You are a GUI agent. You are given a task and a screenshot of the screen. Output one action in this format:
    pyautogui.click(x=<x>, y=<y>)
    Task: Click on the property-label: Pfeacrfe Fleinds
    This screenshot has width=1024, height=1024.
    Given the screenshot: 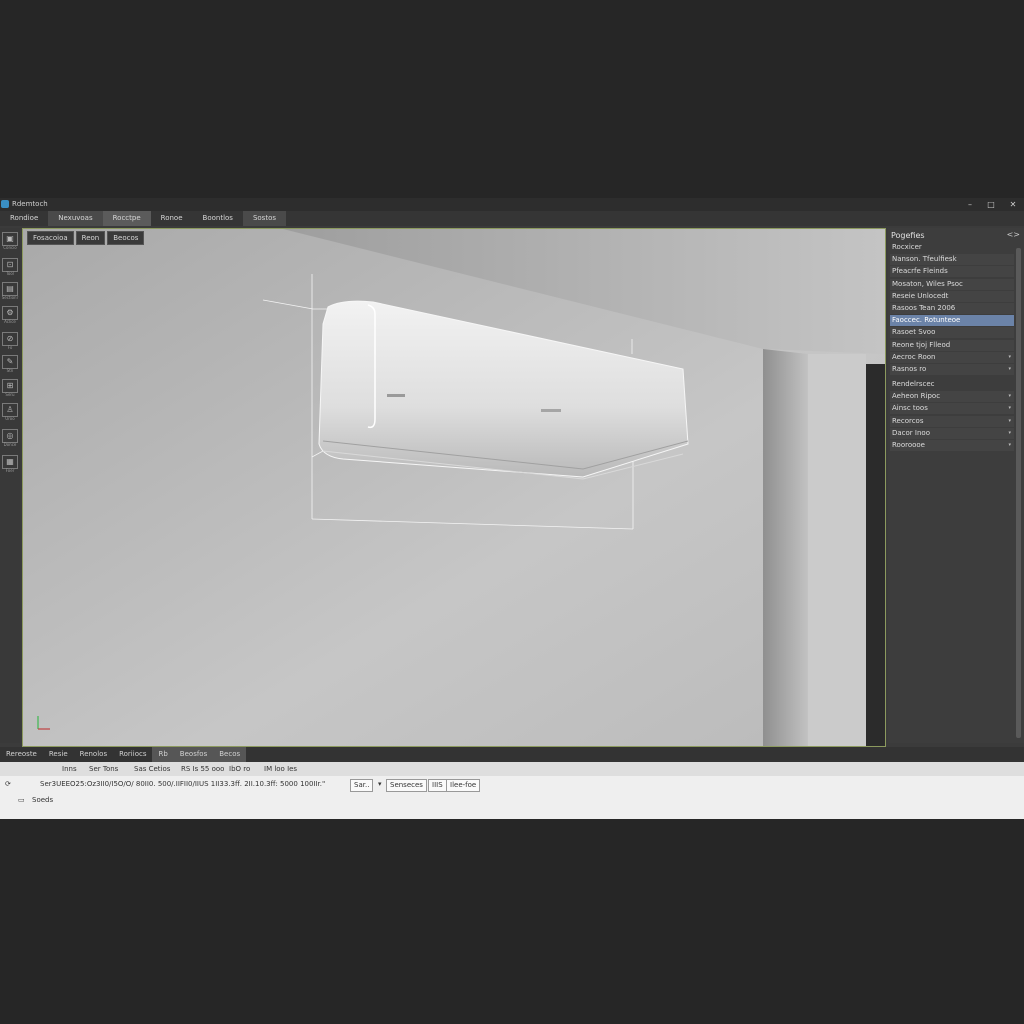 What is the action you would take?
    pyautogui.click(x=920, y=271)
    